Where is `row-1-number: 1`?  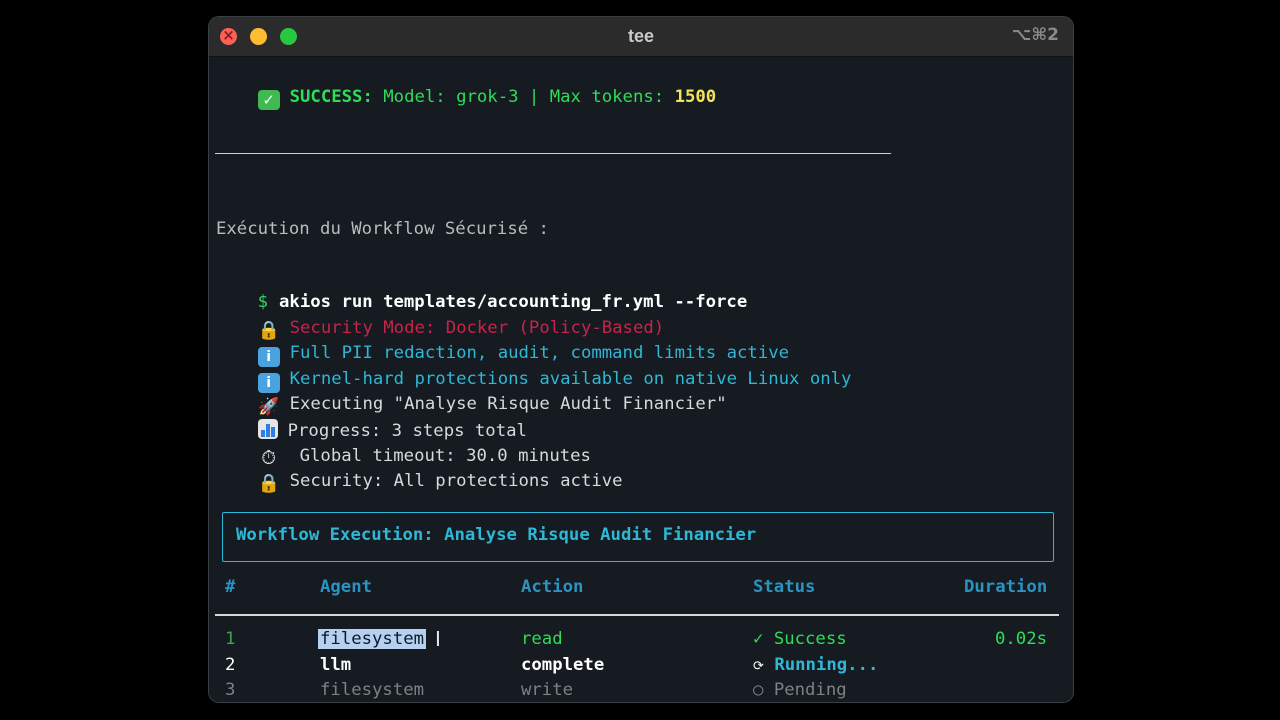 row-1-number: 1 is located at coordinates (230, 639).